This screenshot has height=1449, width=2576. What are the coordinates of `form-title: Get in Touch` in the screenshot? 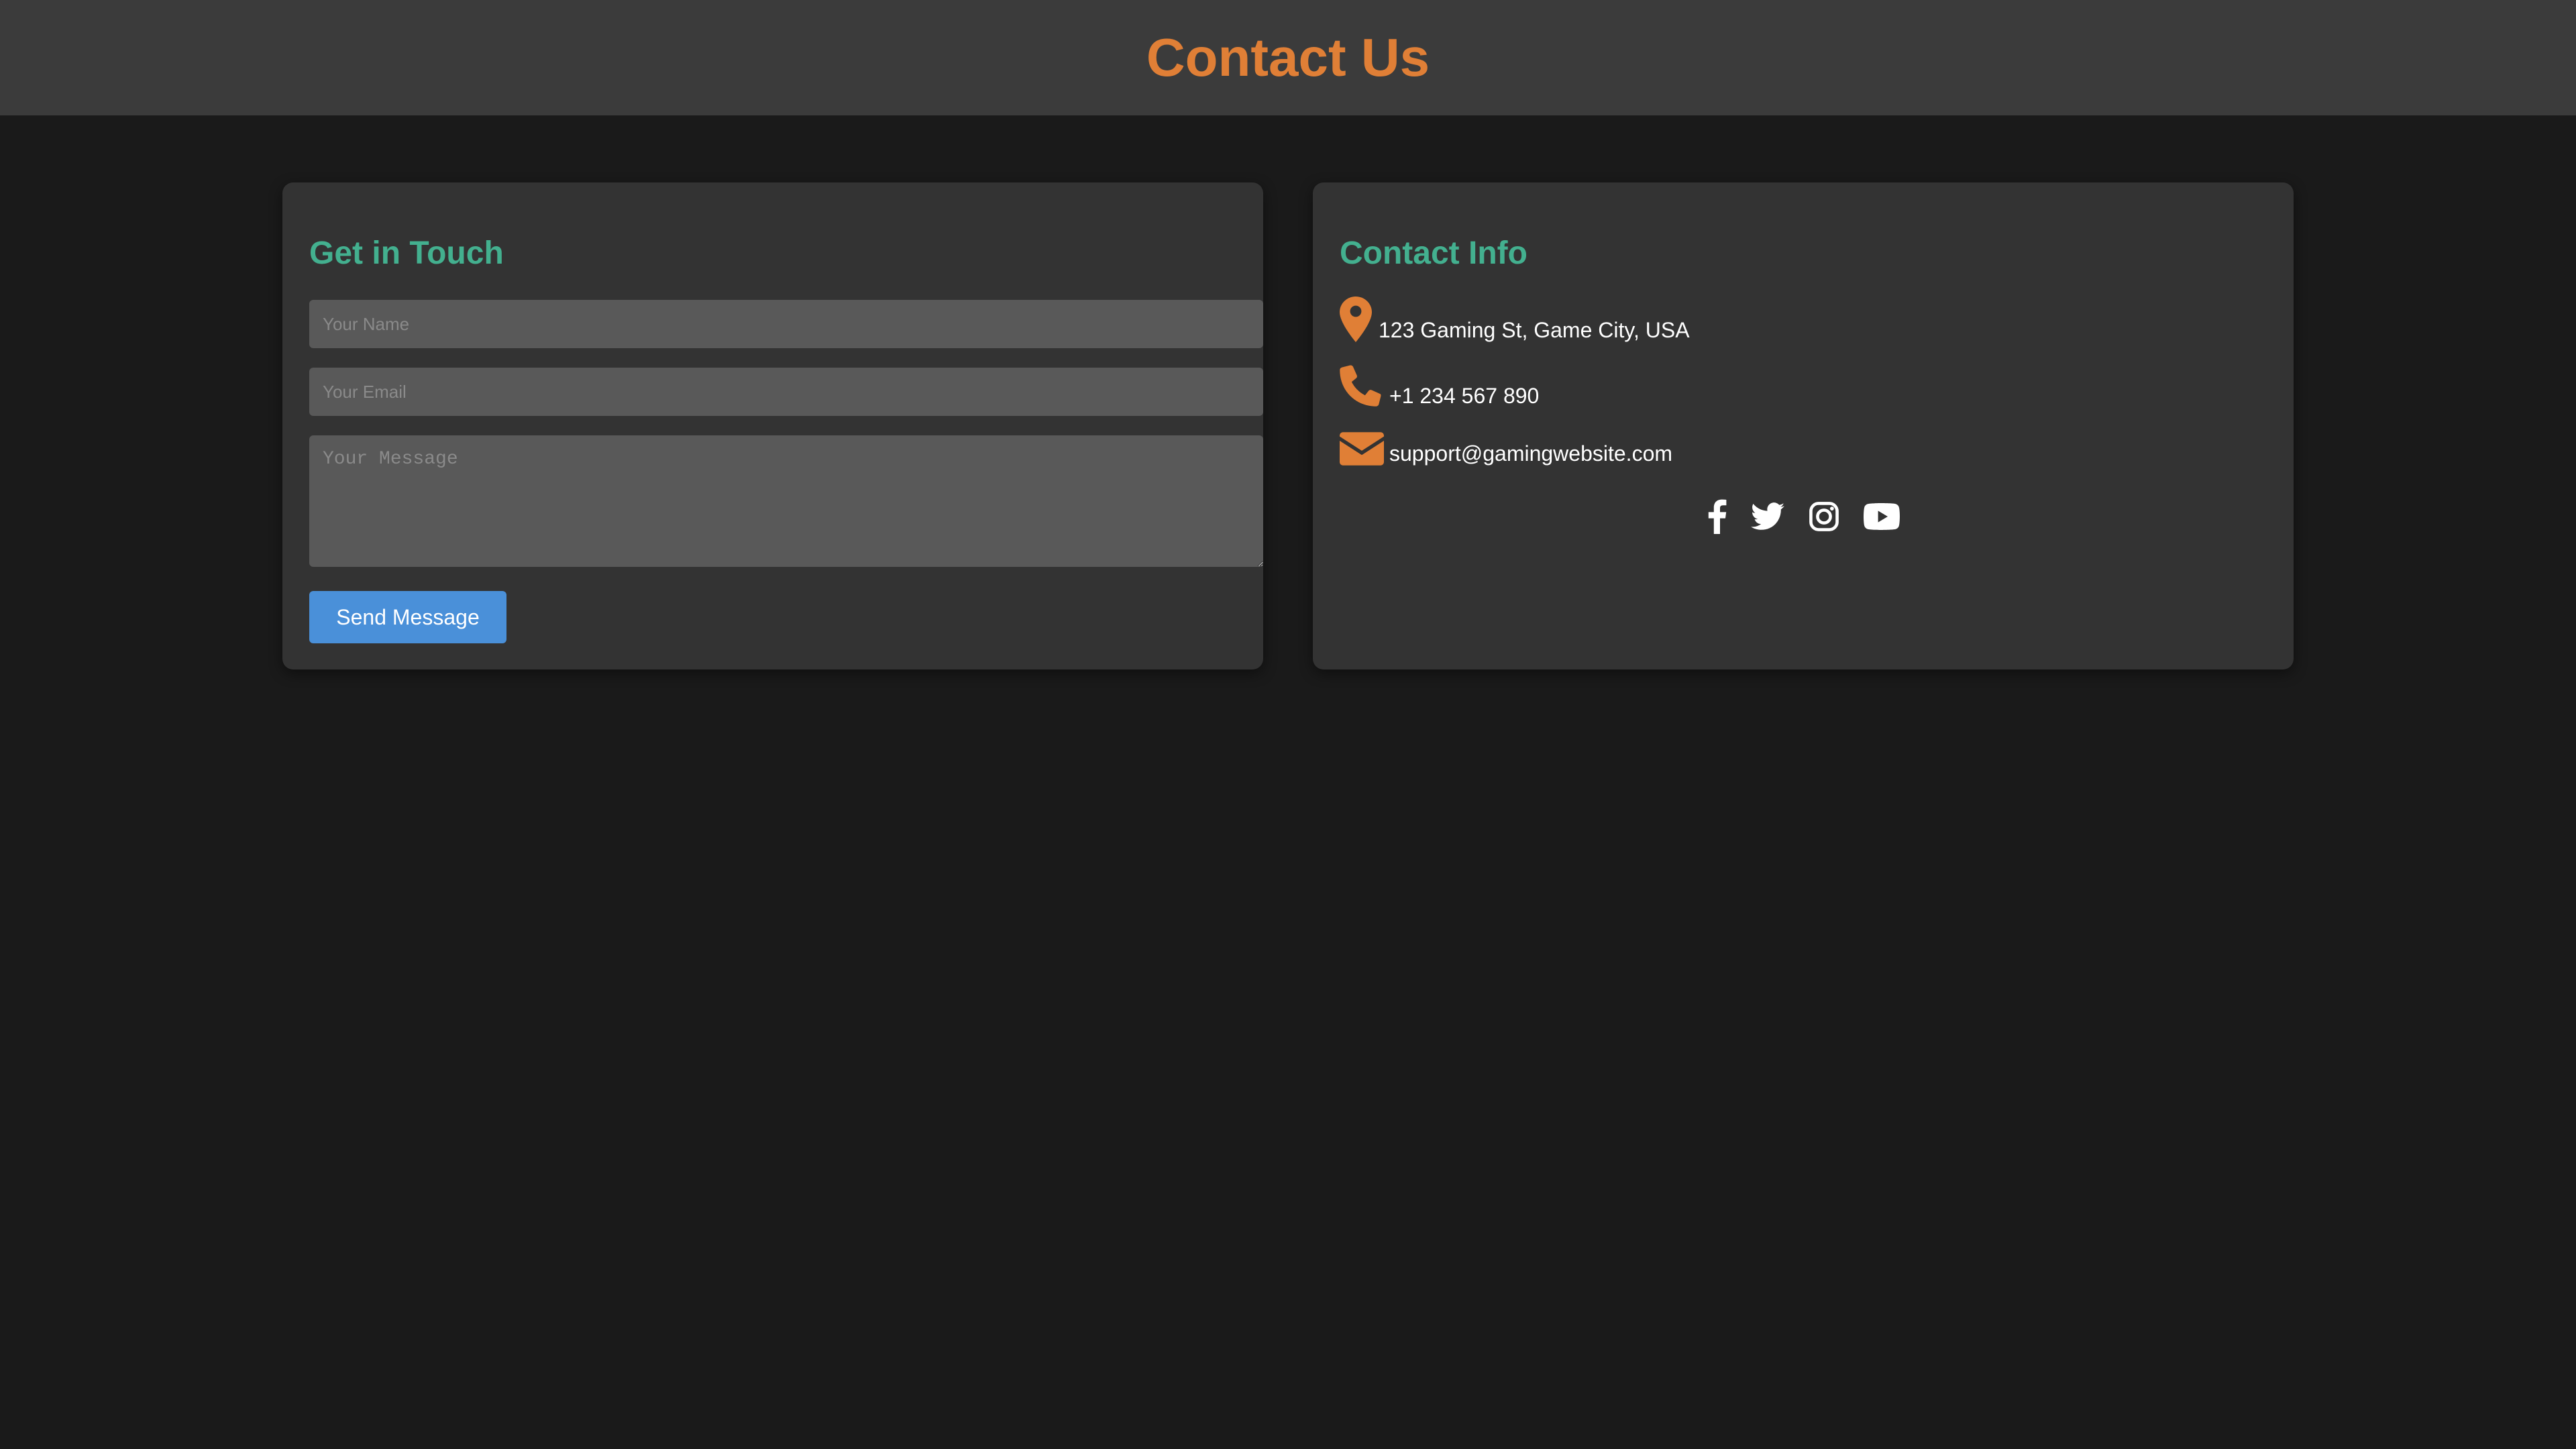 It's located at (406, 253).